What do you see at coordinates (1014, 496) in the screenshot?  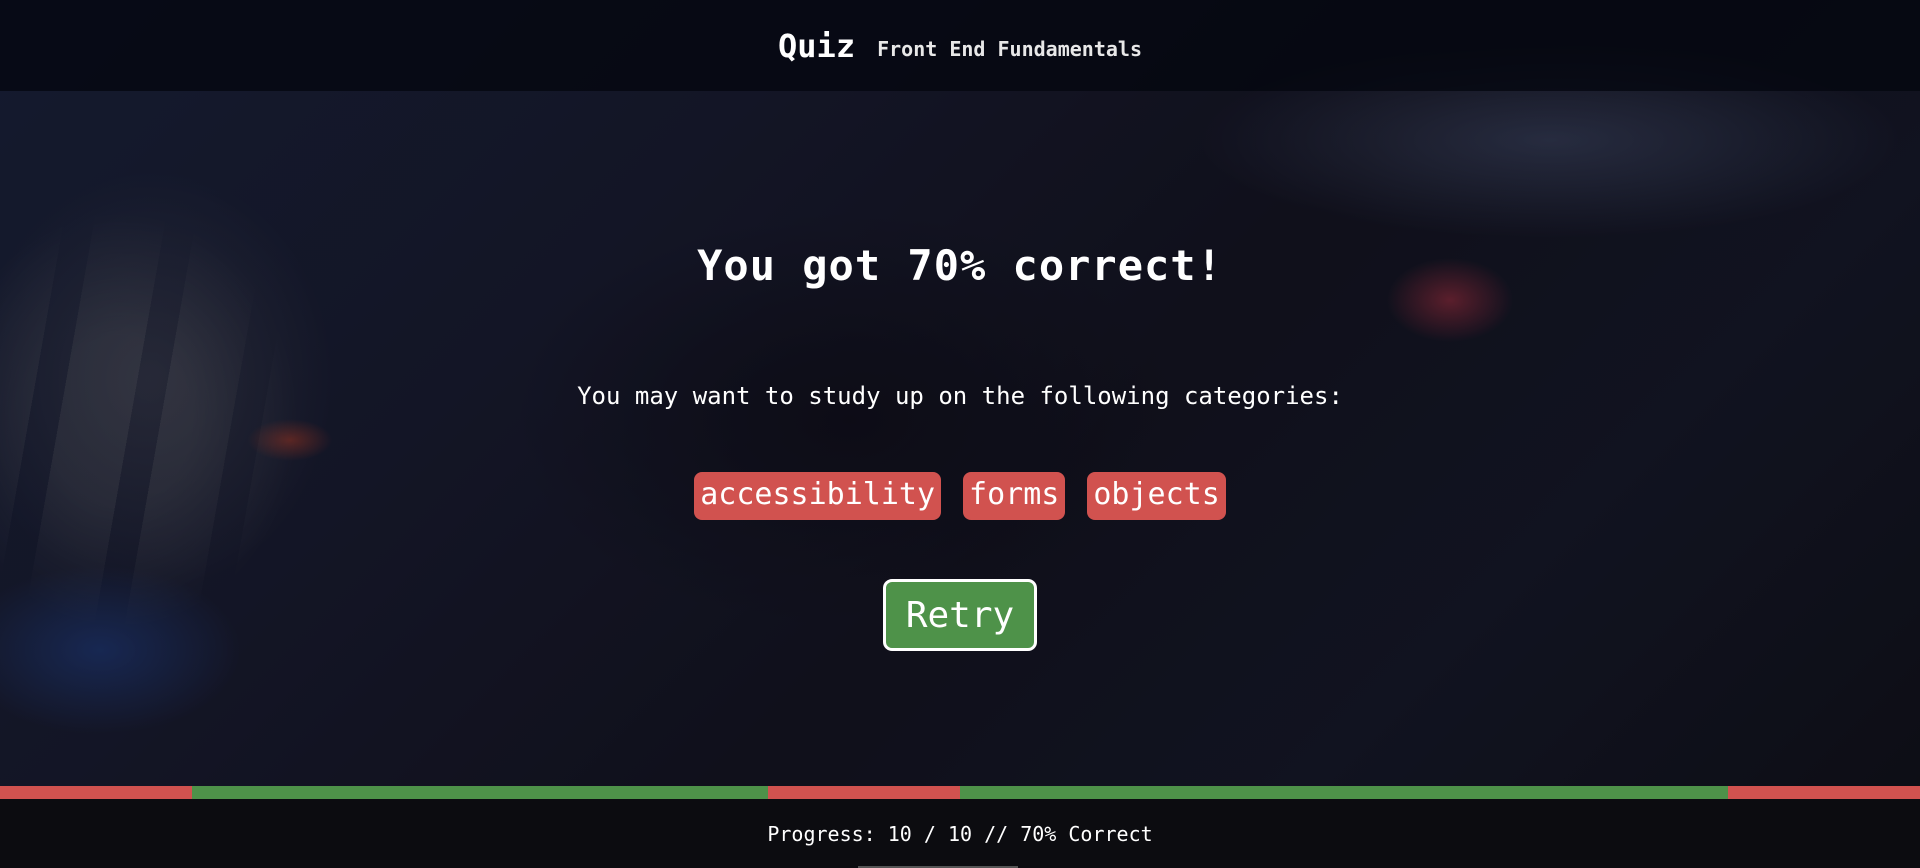 I see `category-chip-forms: forms` at bounding box center [1014, 496].